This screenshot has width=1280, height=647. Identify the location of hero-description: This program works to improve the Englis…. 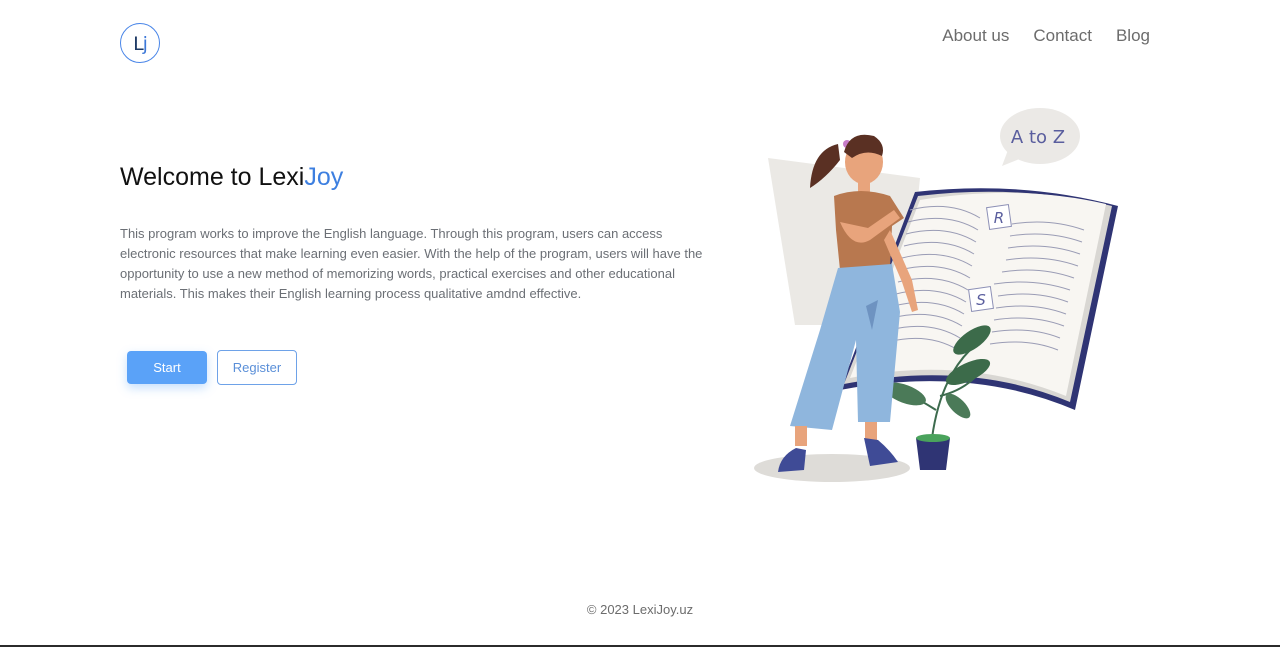
(411, 263).